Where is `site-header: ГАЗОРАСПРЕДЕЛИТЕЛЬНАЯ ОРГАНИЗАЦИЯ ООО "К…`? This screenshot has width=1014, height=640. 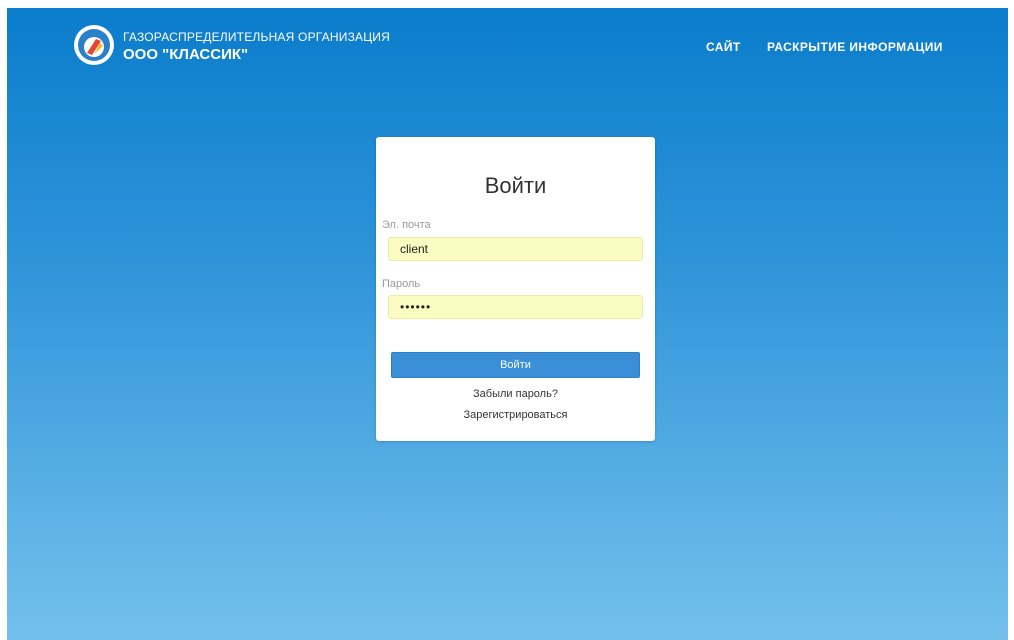
site-header: ГАЗОРАСПРЕДЕЛИТЕЛЬНАЯ ОРГАНИЗАЦИЯ ООО "К… is located at coordinates (507, 48).